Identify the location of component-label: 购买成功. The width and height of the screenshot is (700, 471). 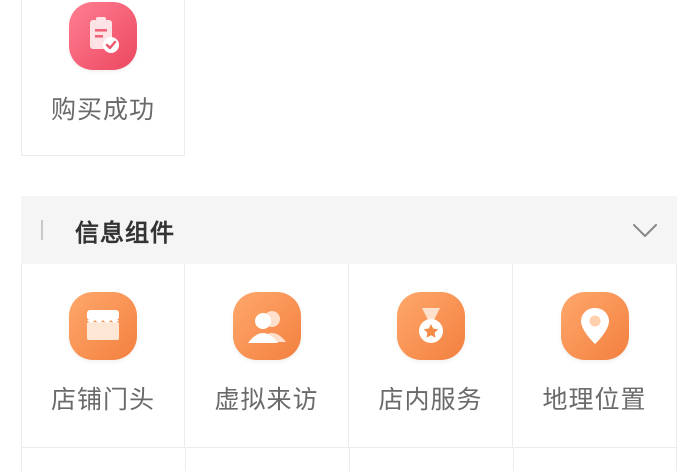
(102, 109).